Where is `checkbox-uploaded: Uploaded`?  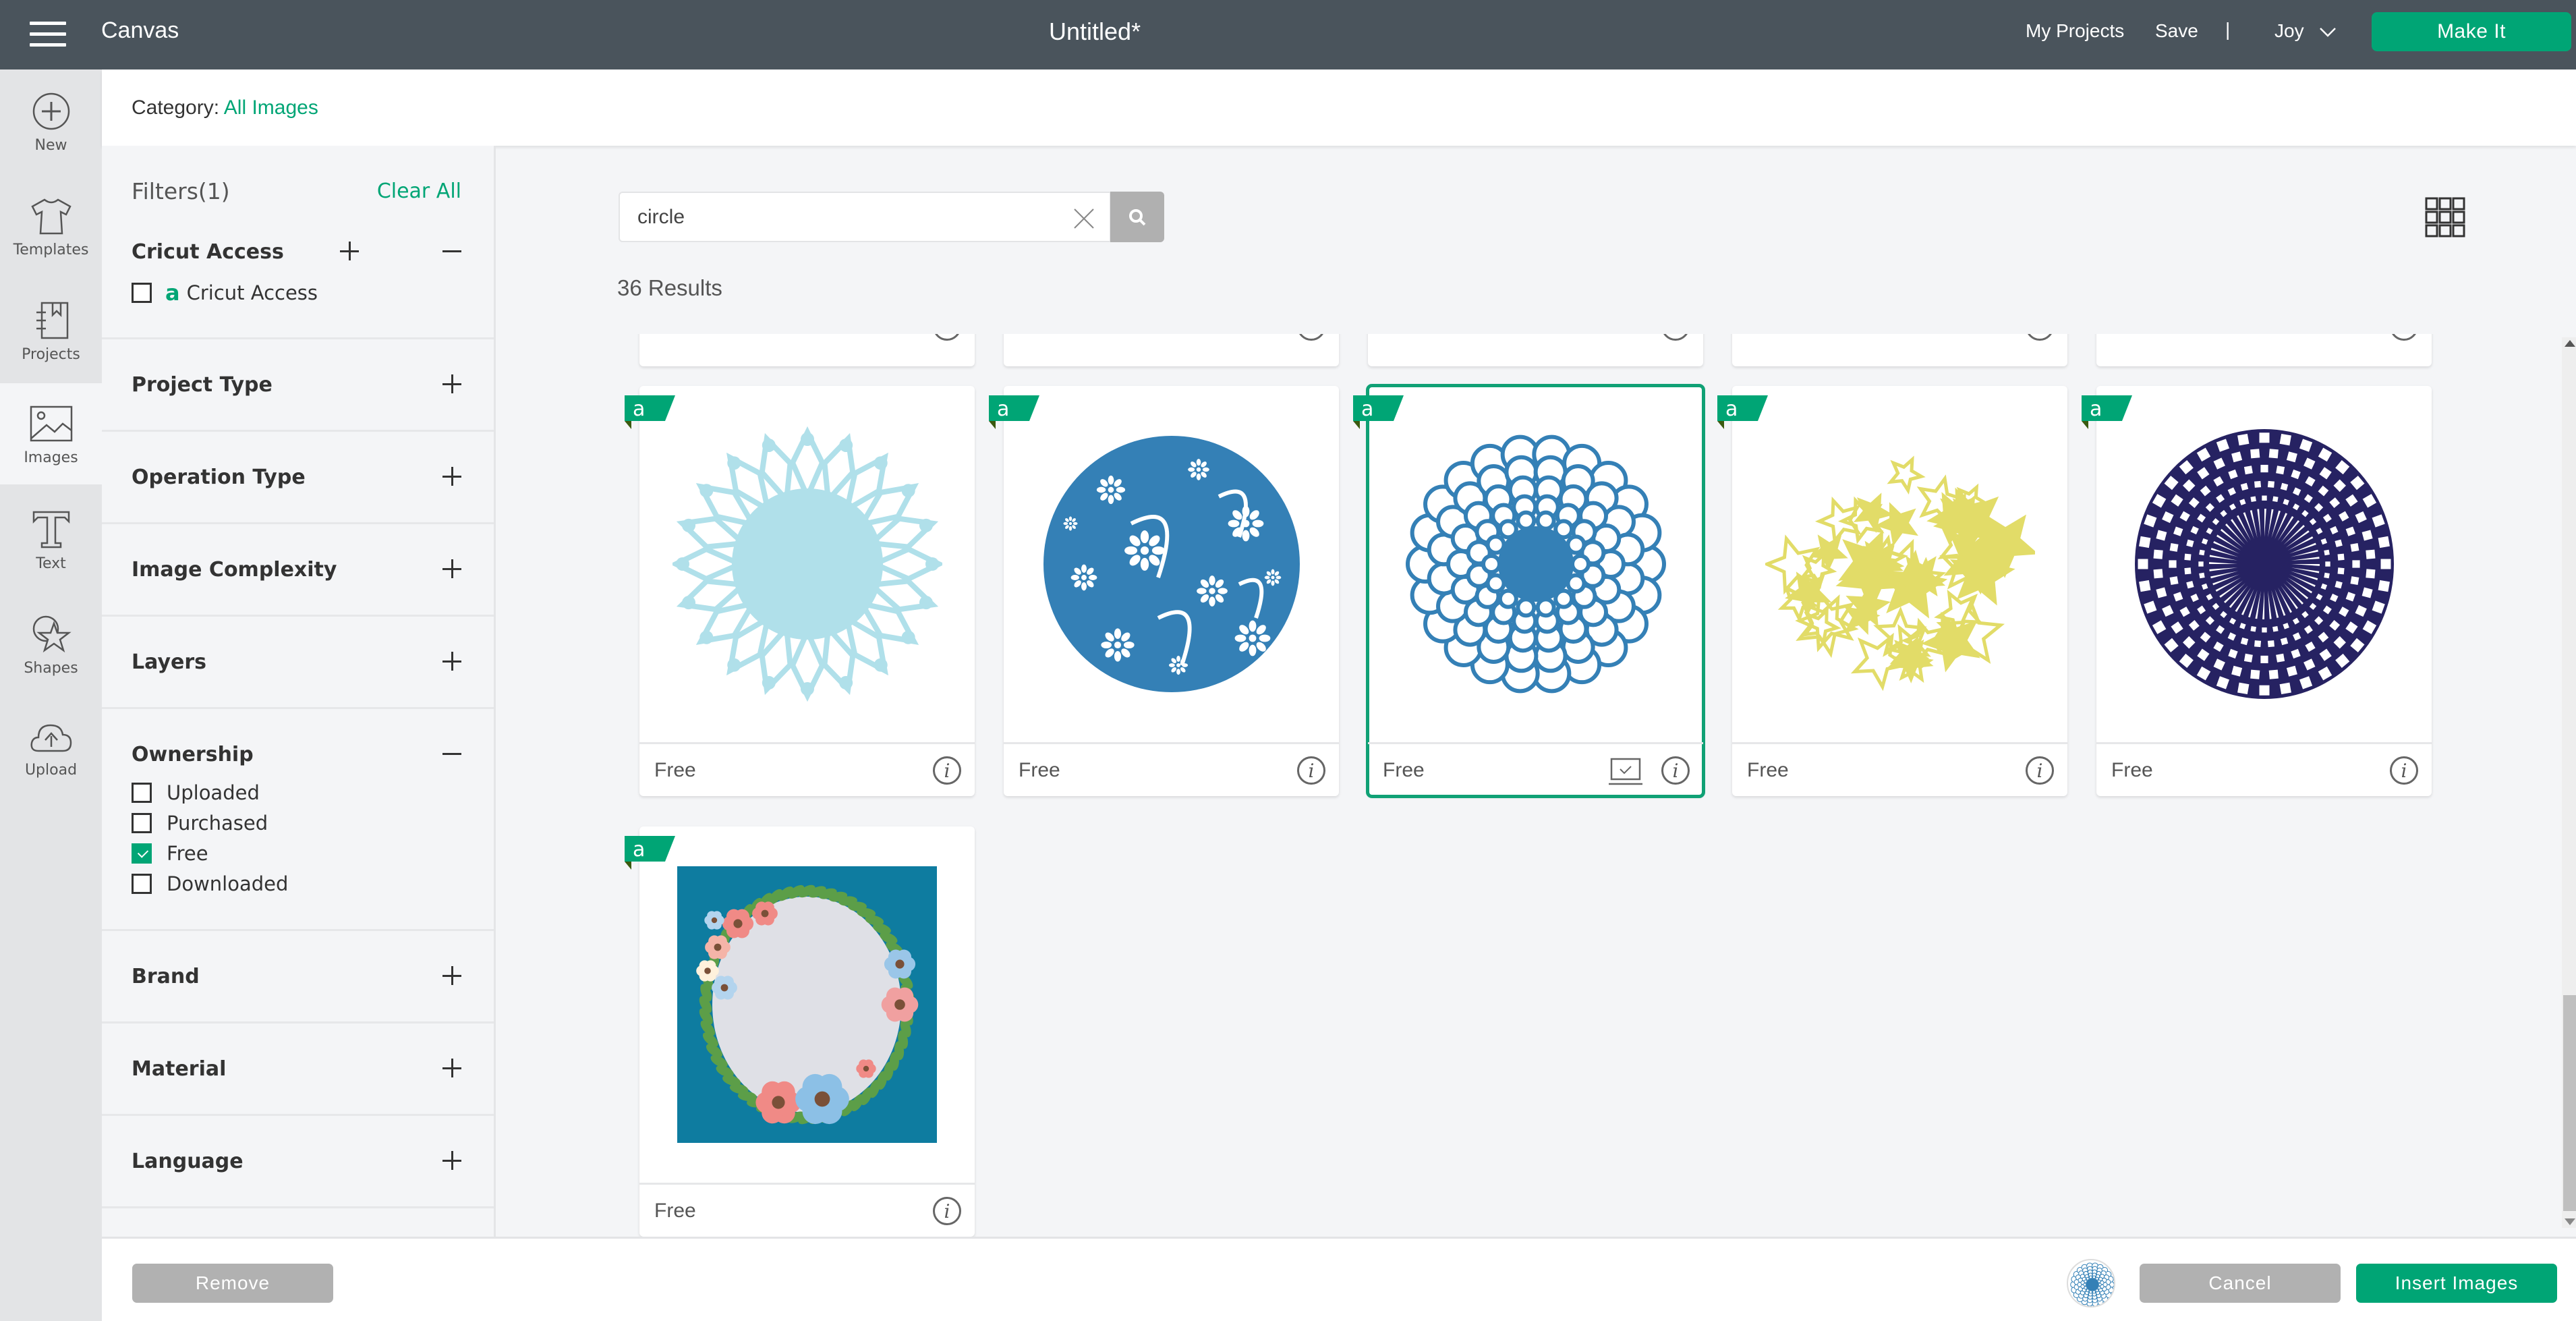
checkbox-uploaded: Uploaded is located at coordinates (196, 792).